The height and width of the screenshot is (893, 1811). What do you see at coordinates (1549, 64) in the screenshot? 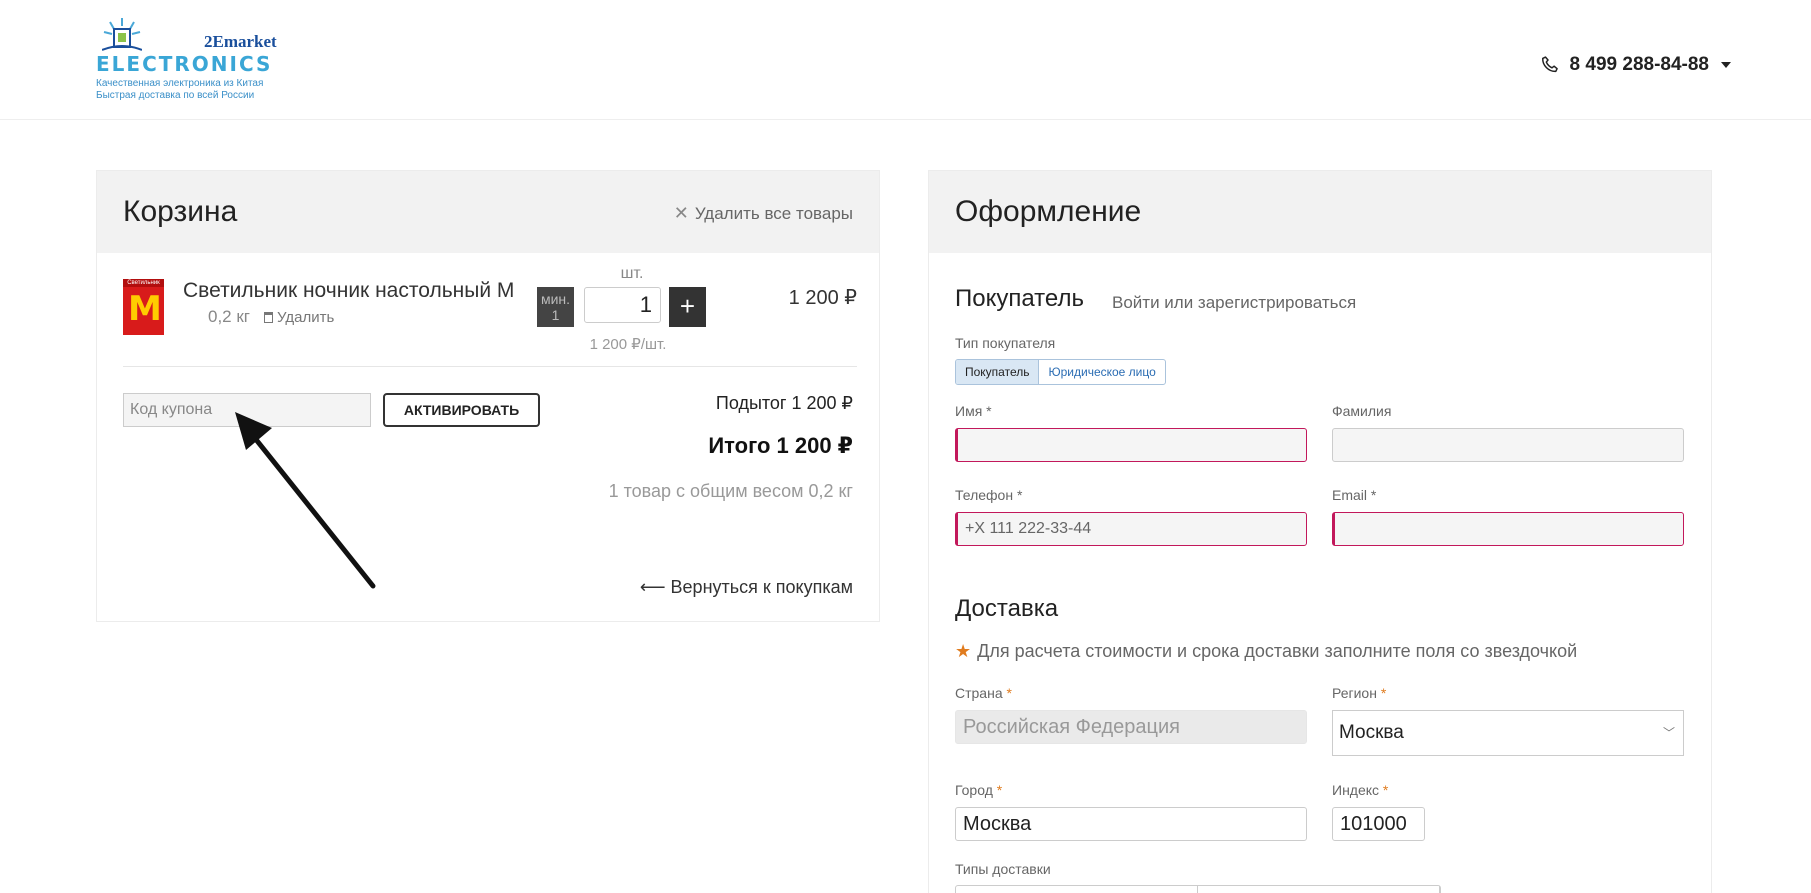
I see `phone-icon` at bounding box center [1549, 64].